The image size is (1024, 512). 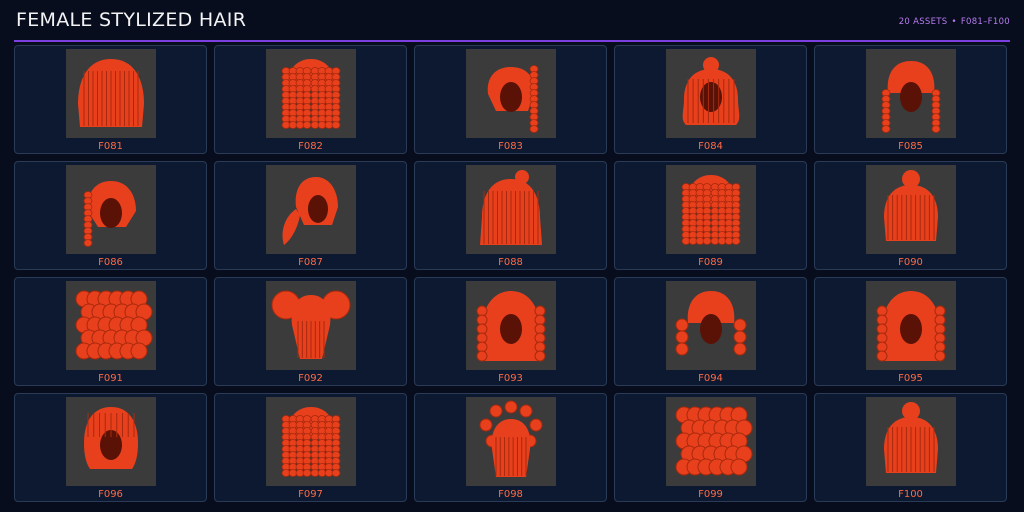 I want to click on asset-code-label: F090, so click(x=910, y=262).